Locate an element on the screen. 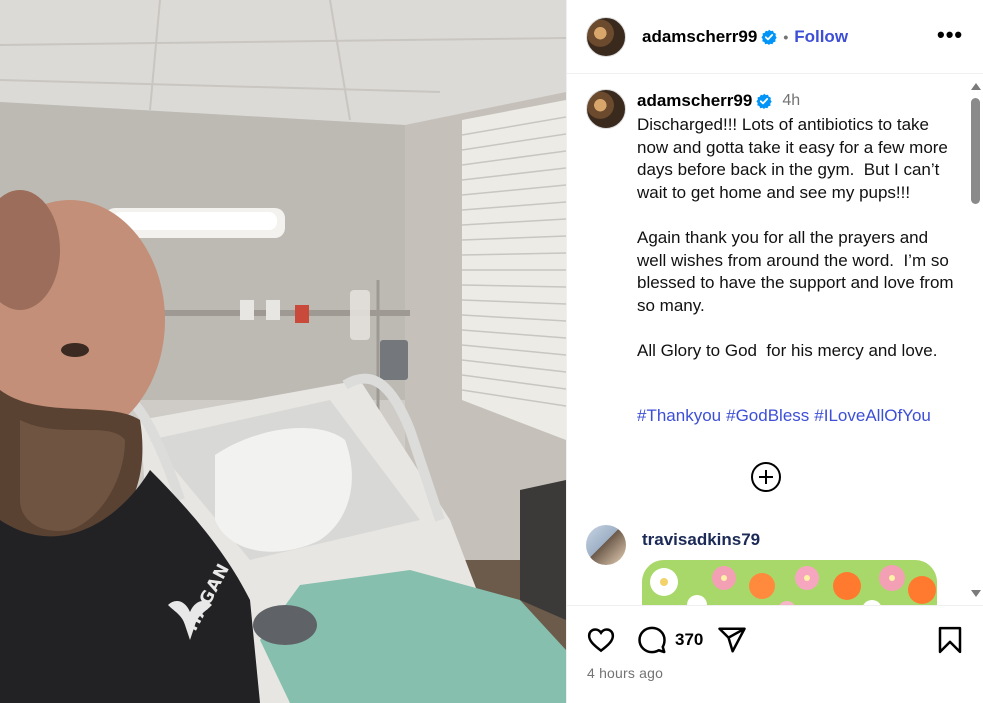  hashtag-link: #GodBless is located at coordinates (767, 416).